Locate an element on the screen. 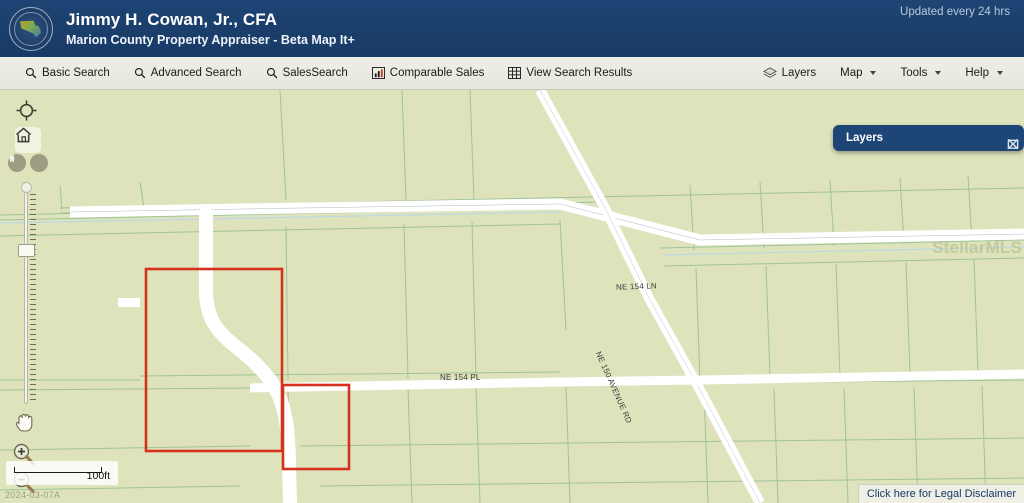  zoom-slider-ticks is located at coordinates (33, 298).